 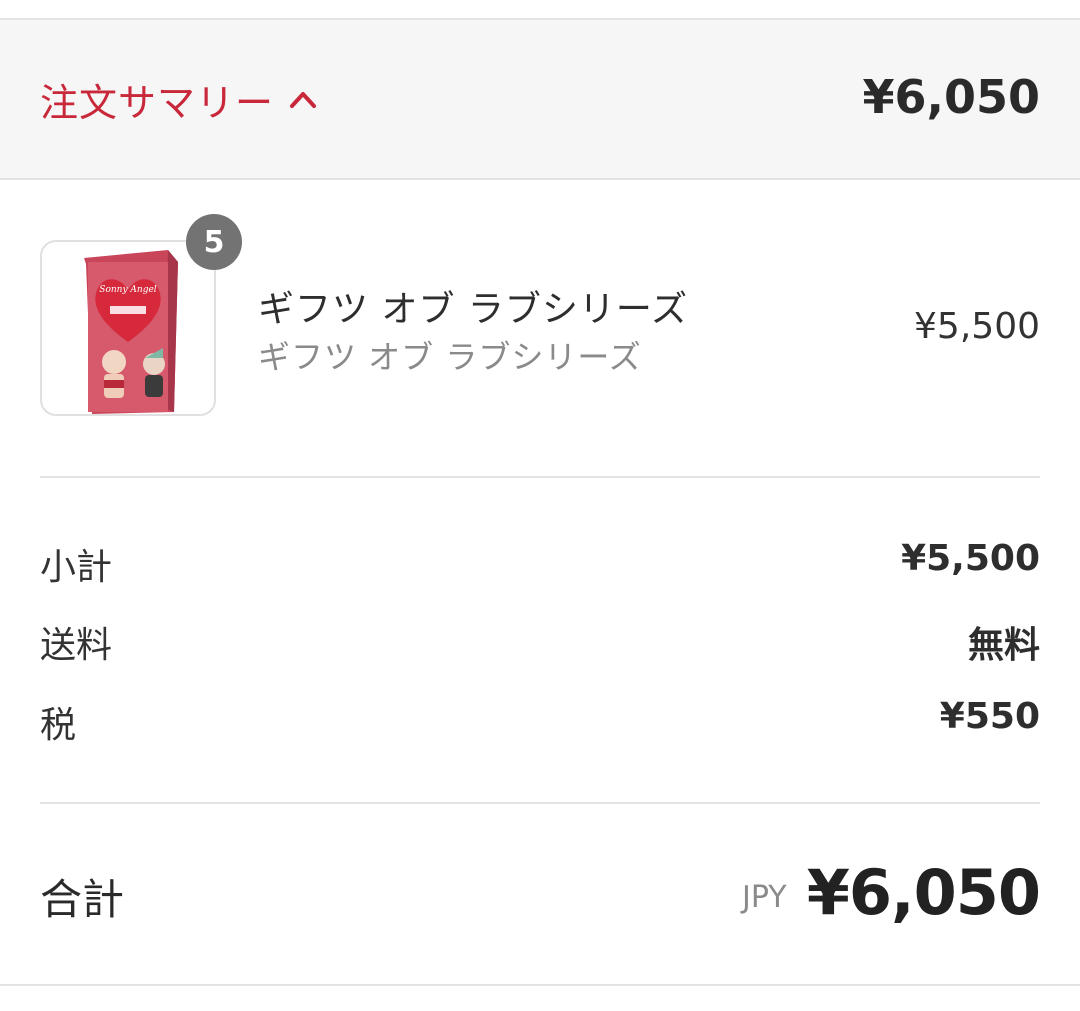 I want to click on tax-row: 税 ¥550, so click(x=540, y=721).